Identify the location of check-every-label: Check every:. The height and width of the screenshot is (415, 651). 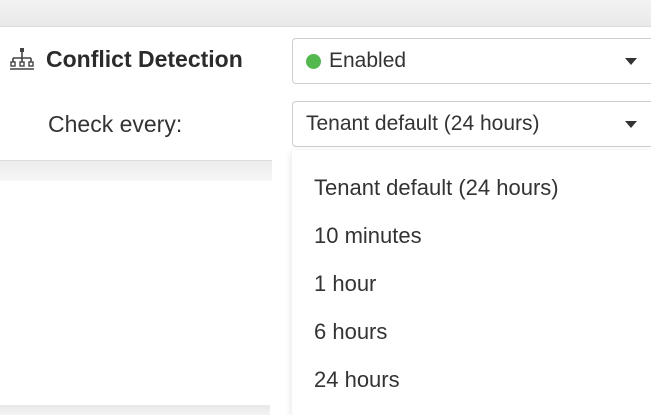
(115, 124).